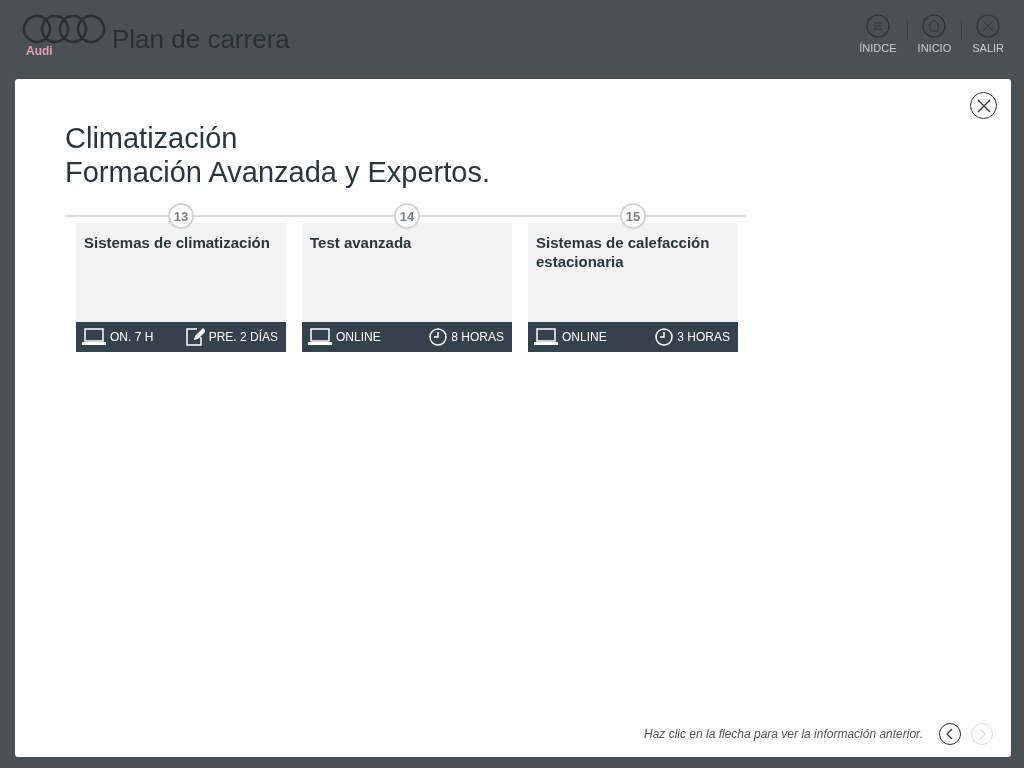 The width and height of the screenshot is (1024, 768). Describe the element at coordinates (132, 337) in the screenshot. I see `course-meta: ON. 7 H` at that location.